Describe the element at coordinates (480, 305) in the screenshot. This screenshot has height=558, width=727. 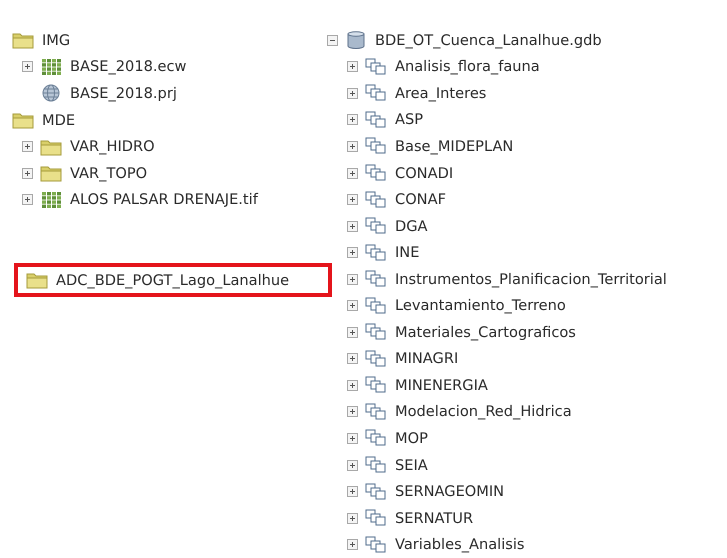
I see `tree-item: Levantamiento_Terreno` at that location.